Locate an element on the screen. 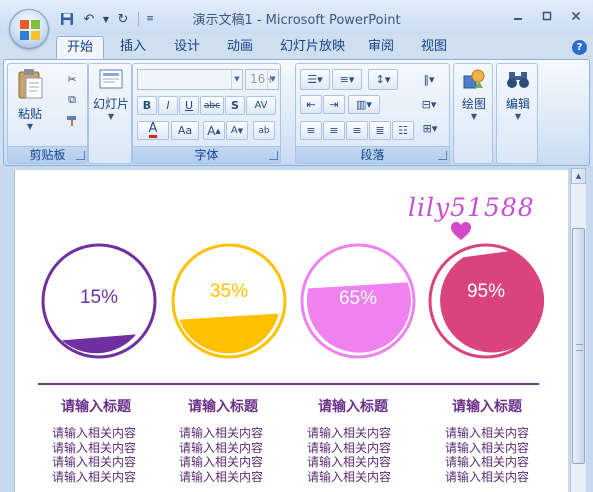  ribbon-tabs: 开始 插入 设计 动画 幻灯片放映 审阅 视图 ? is located at coordinates (296, 47).